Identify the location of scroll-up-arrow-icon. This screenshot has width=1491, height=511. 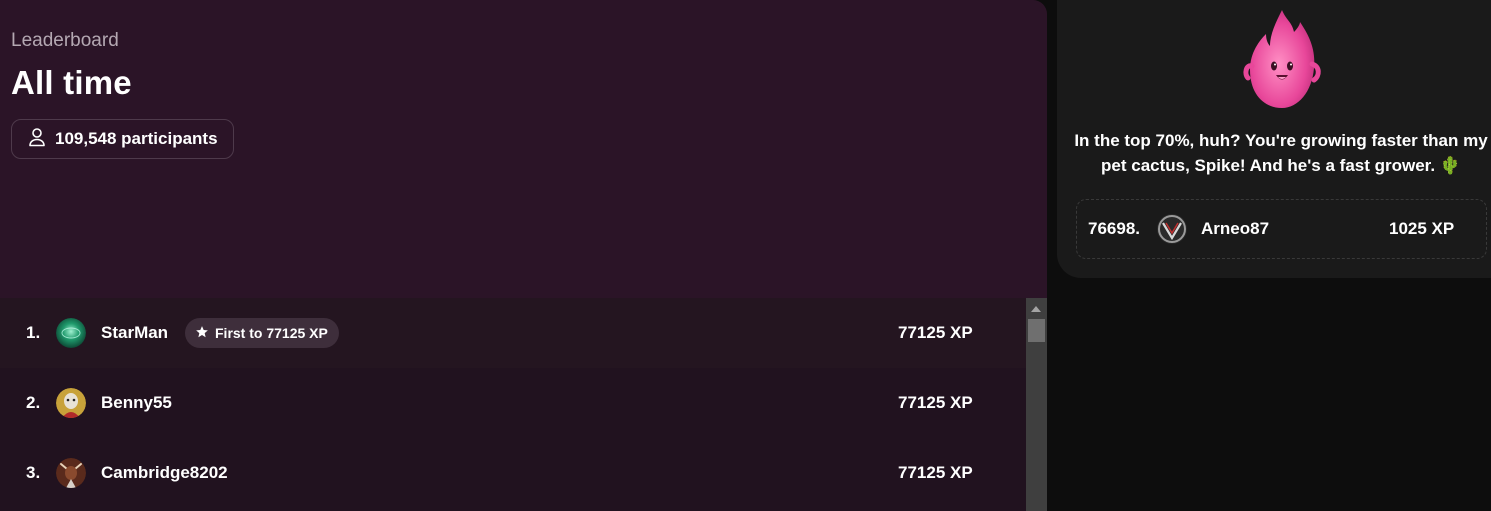
(1036, 309).